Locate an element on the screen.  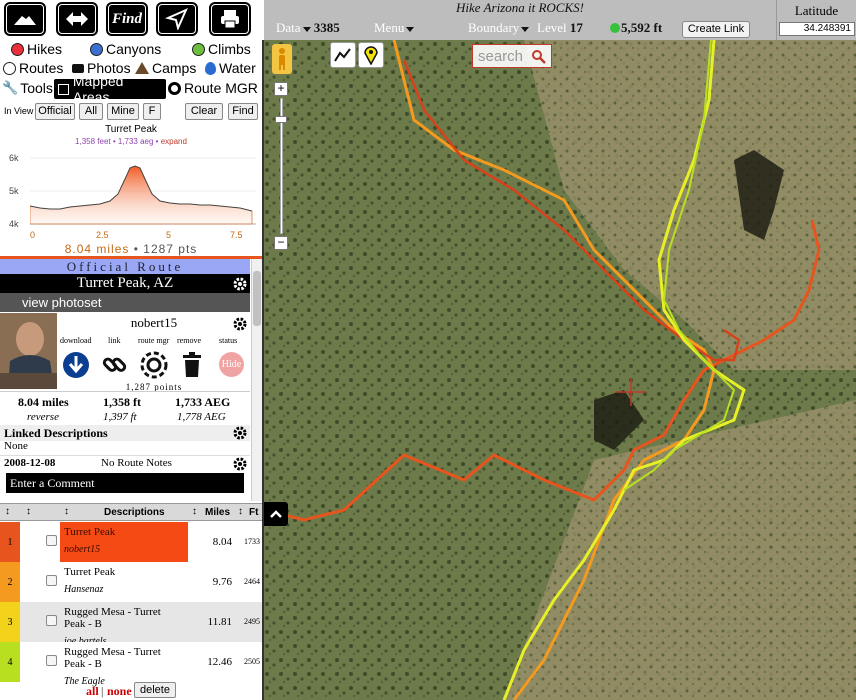
x-tick-2-5: 2.5 is located at coordinates (102, 235).